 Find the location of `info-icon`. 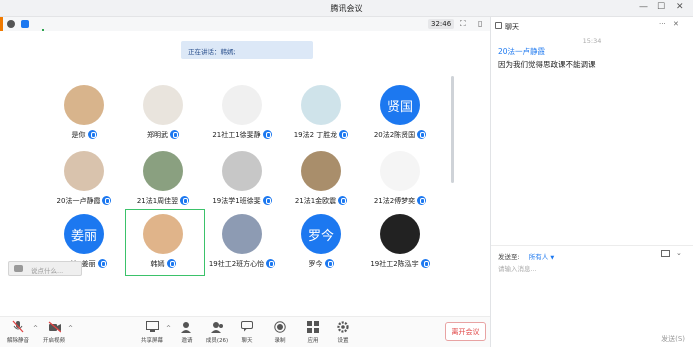

info-icon is located at coordinates (11, 24).